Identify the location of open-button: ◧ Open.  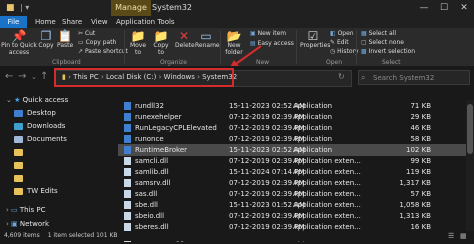
(342, 33).